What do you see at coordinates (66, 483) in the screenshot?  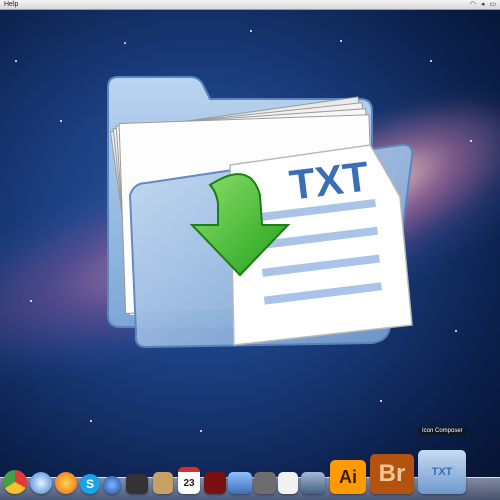 I see `firefox-icon` at bounding box center [66, 483].